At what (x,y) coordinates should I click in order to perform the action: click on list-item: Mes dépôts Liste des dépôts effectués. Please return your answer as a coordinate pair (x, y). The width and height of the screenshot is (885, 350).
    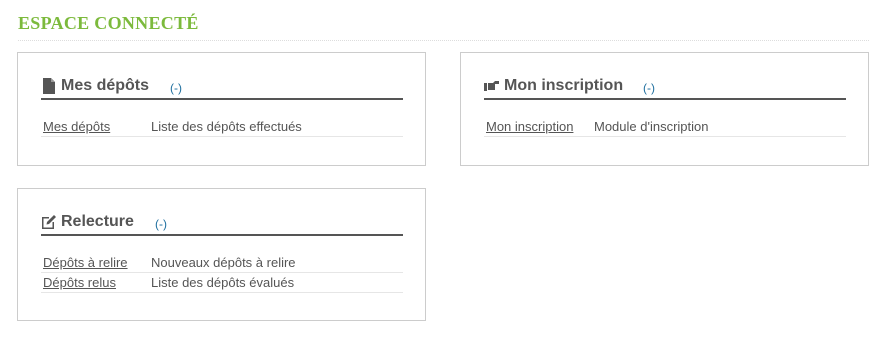
    Looking at the image, I should click on (222, 127).